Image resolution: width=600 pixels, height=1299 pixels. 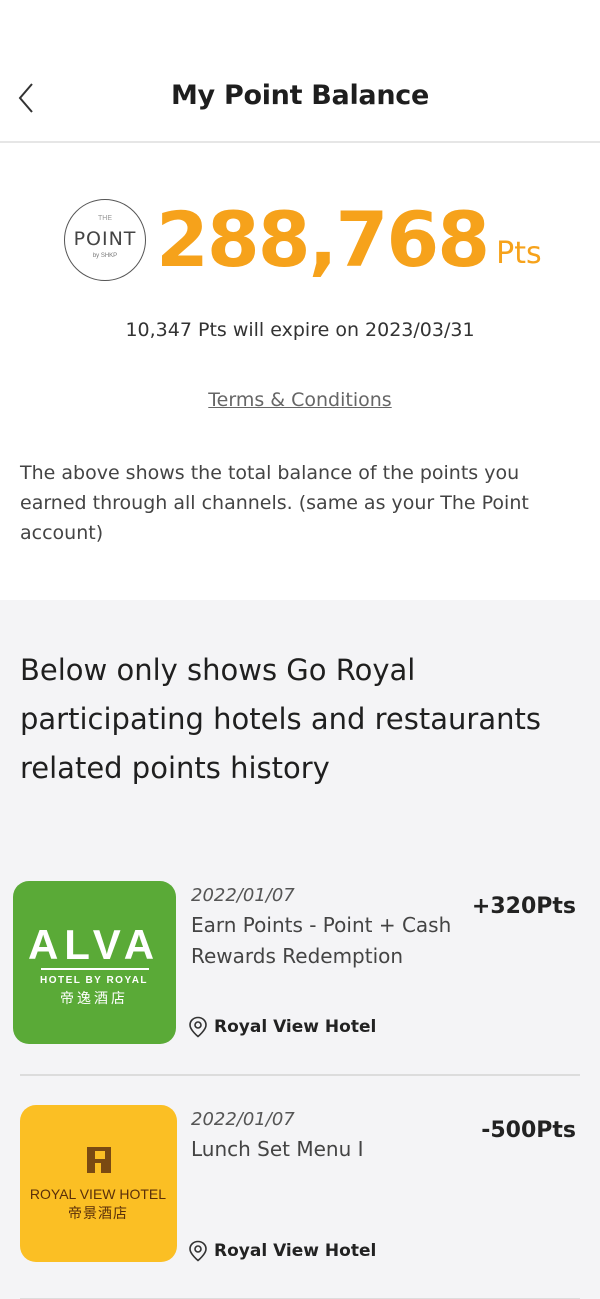 What do you see at coordinates (94, 999) in the screenshot?
I see `svg-text: 帝逸酒店` at bounding box center [94, 999].